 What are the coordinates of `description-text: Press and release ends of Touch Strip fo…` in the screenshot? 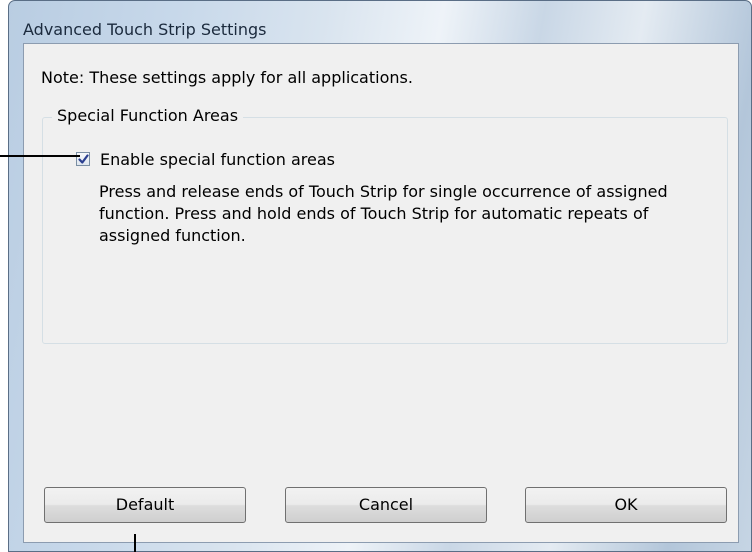 It's located at (383, 213).